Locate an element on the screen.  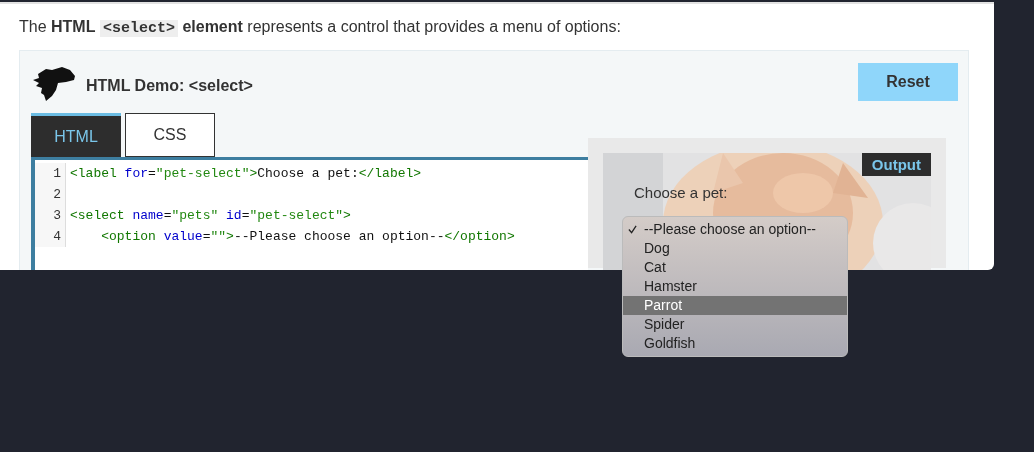
editor-tab: CSS is located at coordinates (170, 135).